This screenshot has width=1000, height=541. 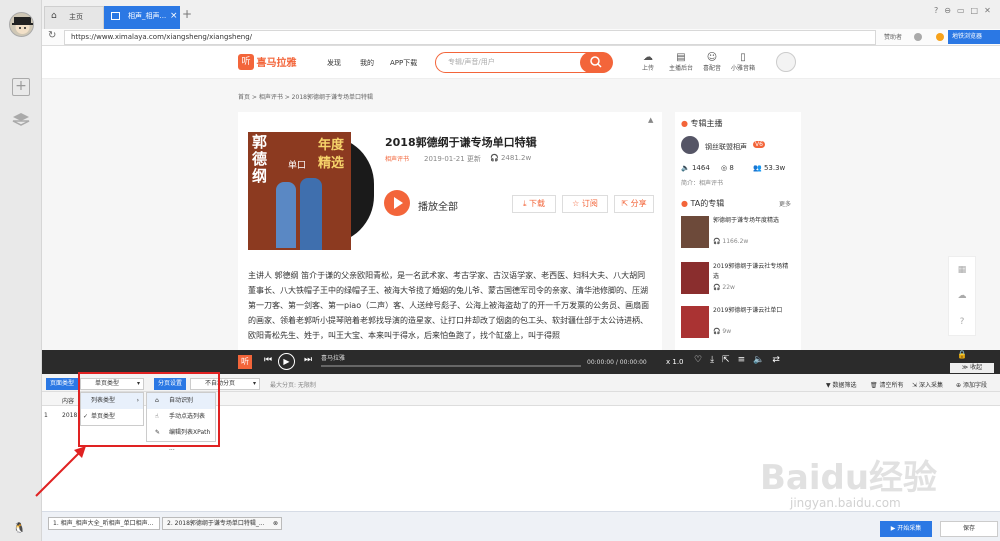 What do you see at coordinates (21, 121) in the screenshot?
I see `layers-icon` at bounding box center [21, 121].